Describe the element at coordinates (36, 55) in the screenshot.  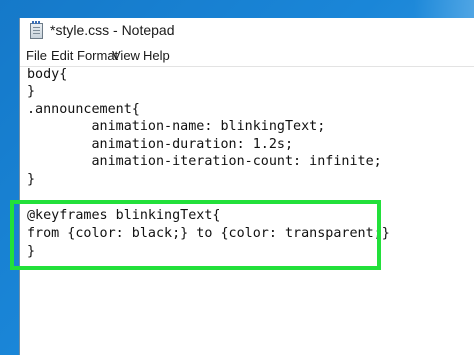
I see `menu-file: File` at that location.